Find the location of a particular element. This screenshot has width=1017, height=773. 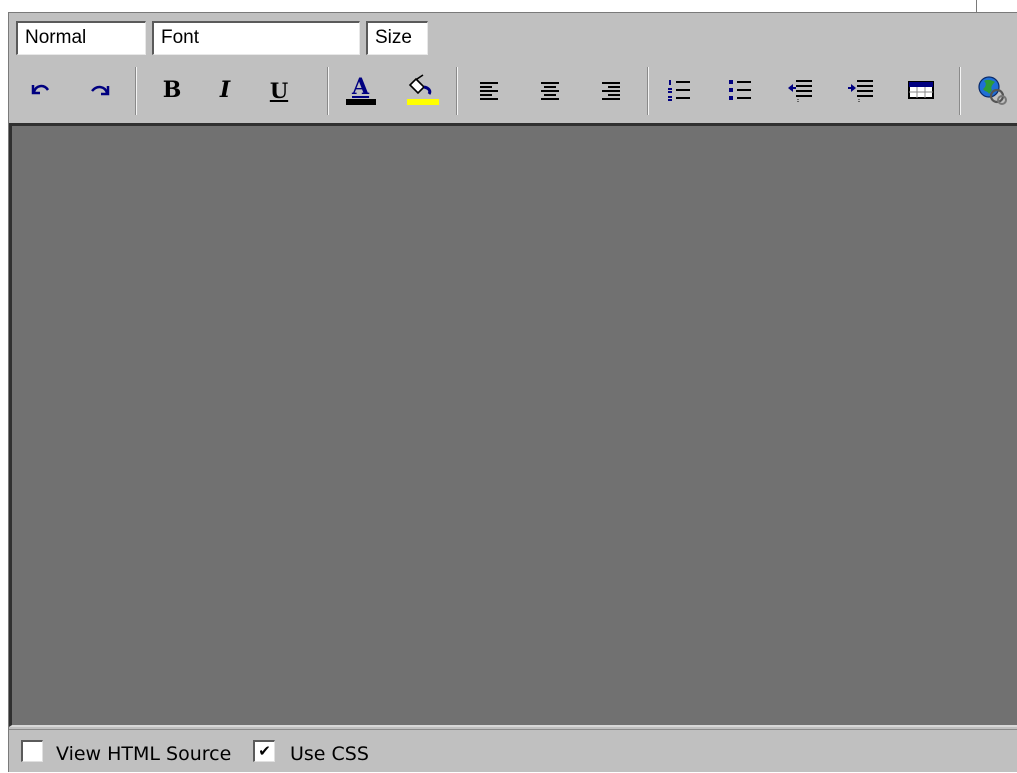

outdent-button is located at coordinates (800, 90).